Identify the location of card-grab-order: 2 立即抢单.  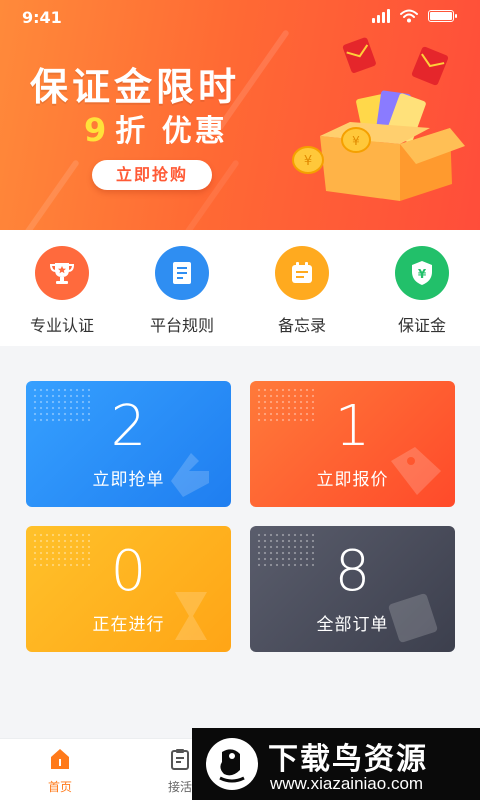
(128, 444).